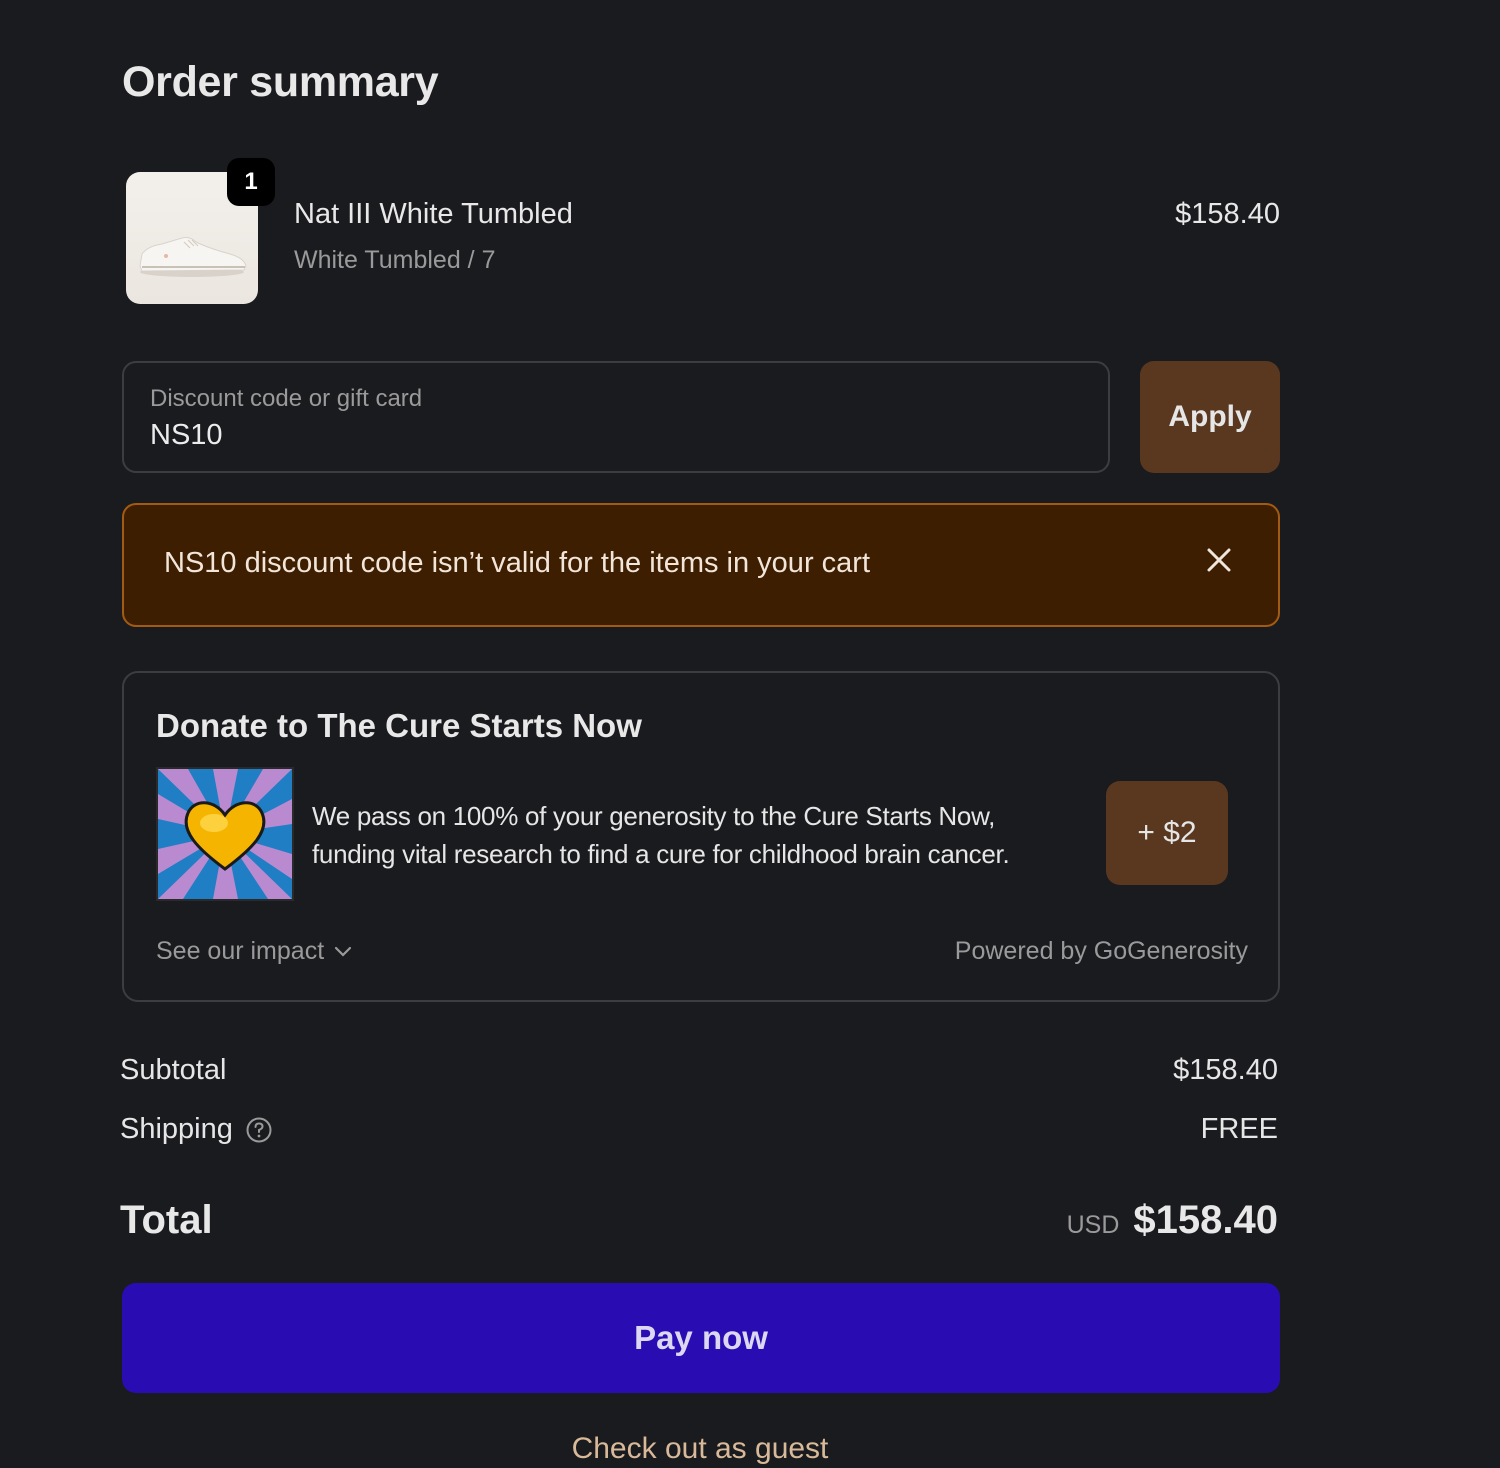 The width and height of the screenshot is (1500, 1468). What do you see at coordinates (1225, 1070) in the screenshot?
I see `subtotal-value: $158.40` at bounding box center [1225, 1070].